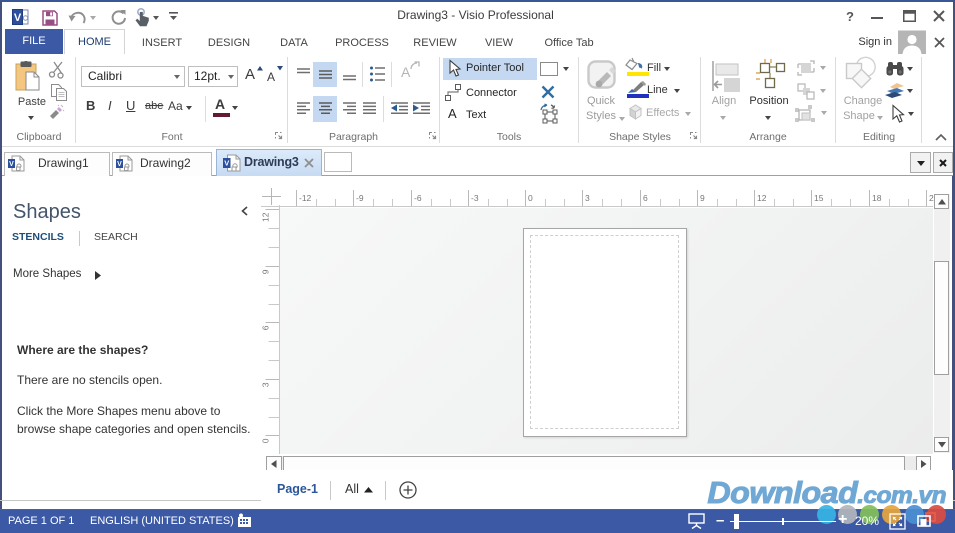 Image resolution: width=955 pixels, height=533 pixels. Describe the element at coordinates (877, 198) in the screenshot. I see `svg-text: 18` at that location.